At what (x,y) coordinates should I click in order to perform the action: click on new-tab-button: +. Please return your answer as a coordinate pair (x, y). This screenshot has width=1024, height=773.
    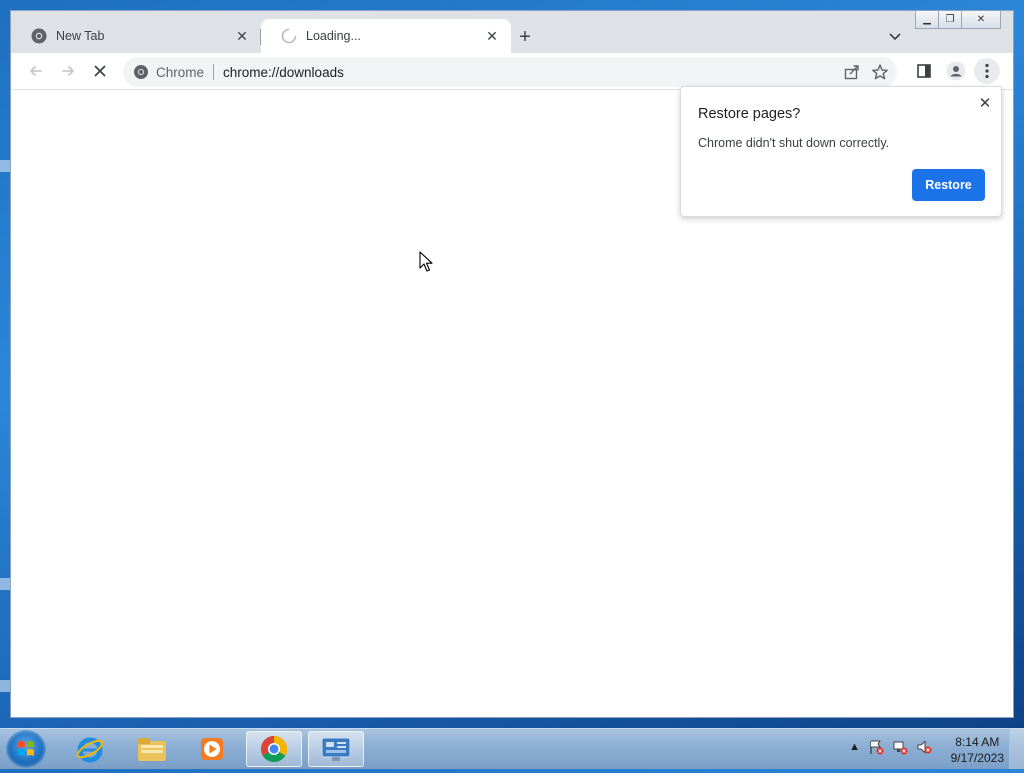
    Looking at the image, I should click on (525, 37).